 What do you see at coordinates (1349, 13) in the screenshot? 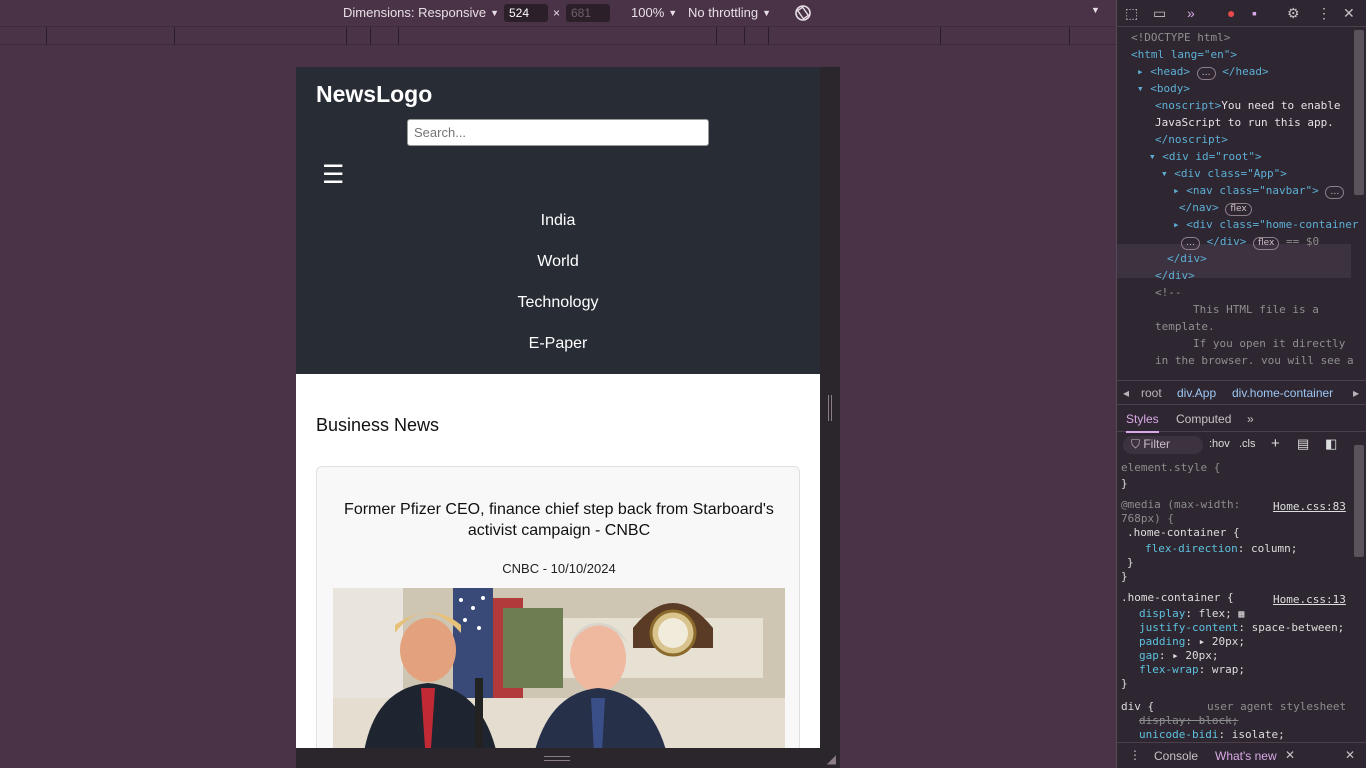
I see `close-icon: ✕` at bounding box center [1349, 13].